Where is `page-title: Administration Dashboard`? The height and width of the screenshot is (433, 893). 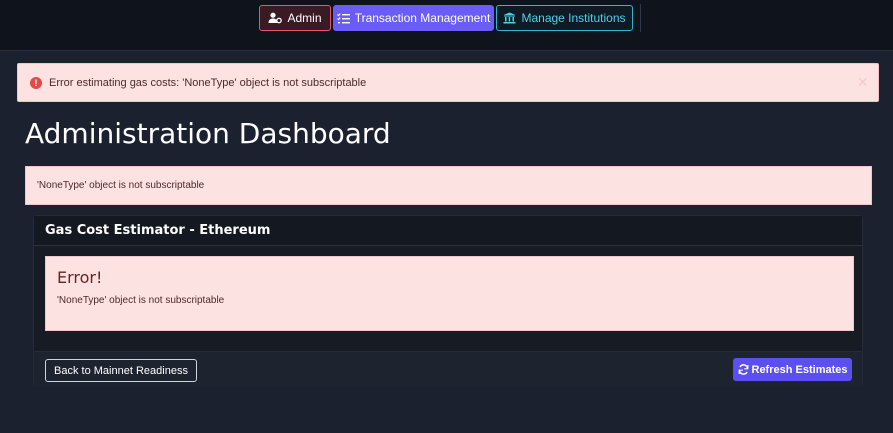 page-title: Administration Dashboard is located at coordinates (208, 133).